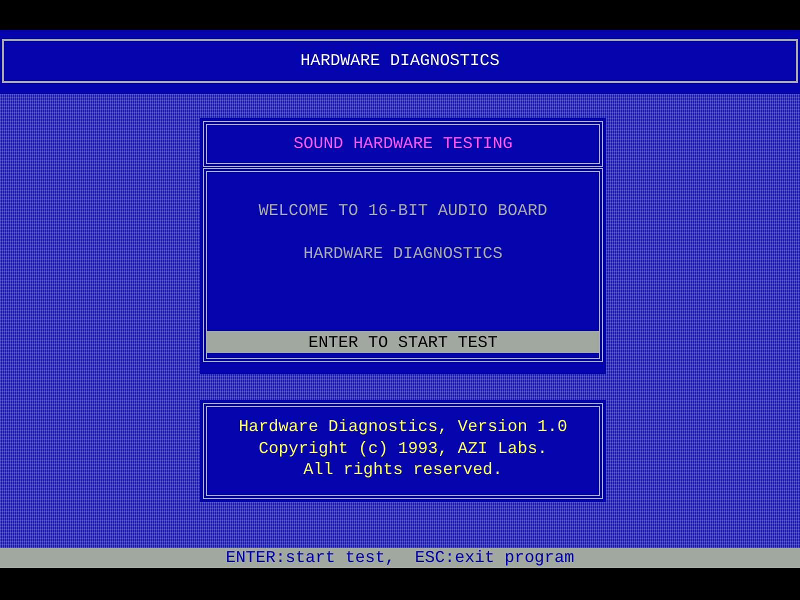  I want to click on welcome-text: HARDWARE DIAGNOSTICS, so click(403, 254).